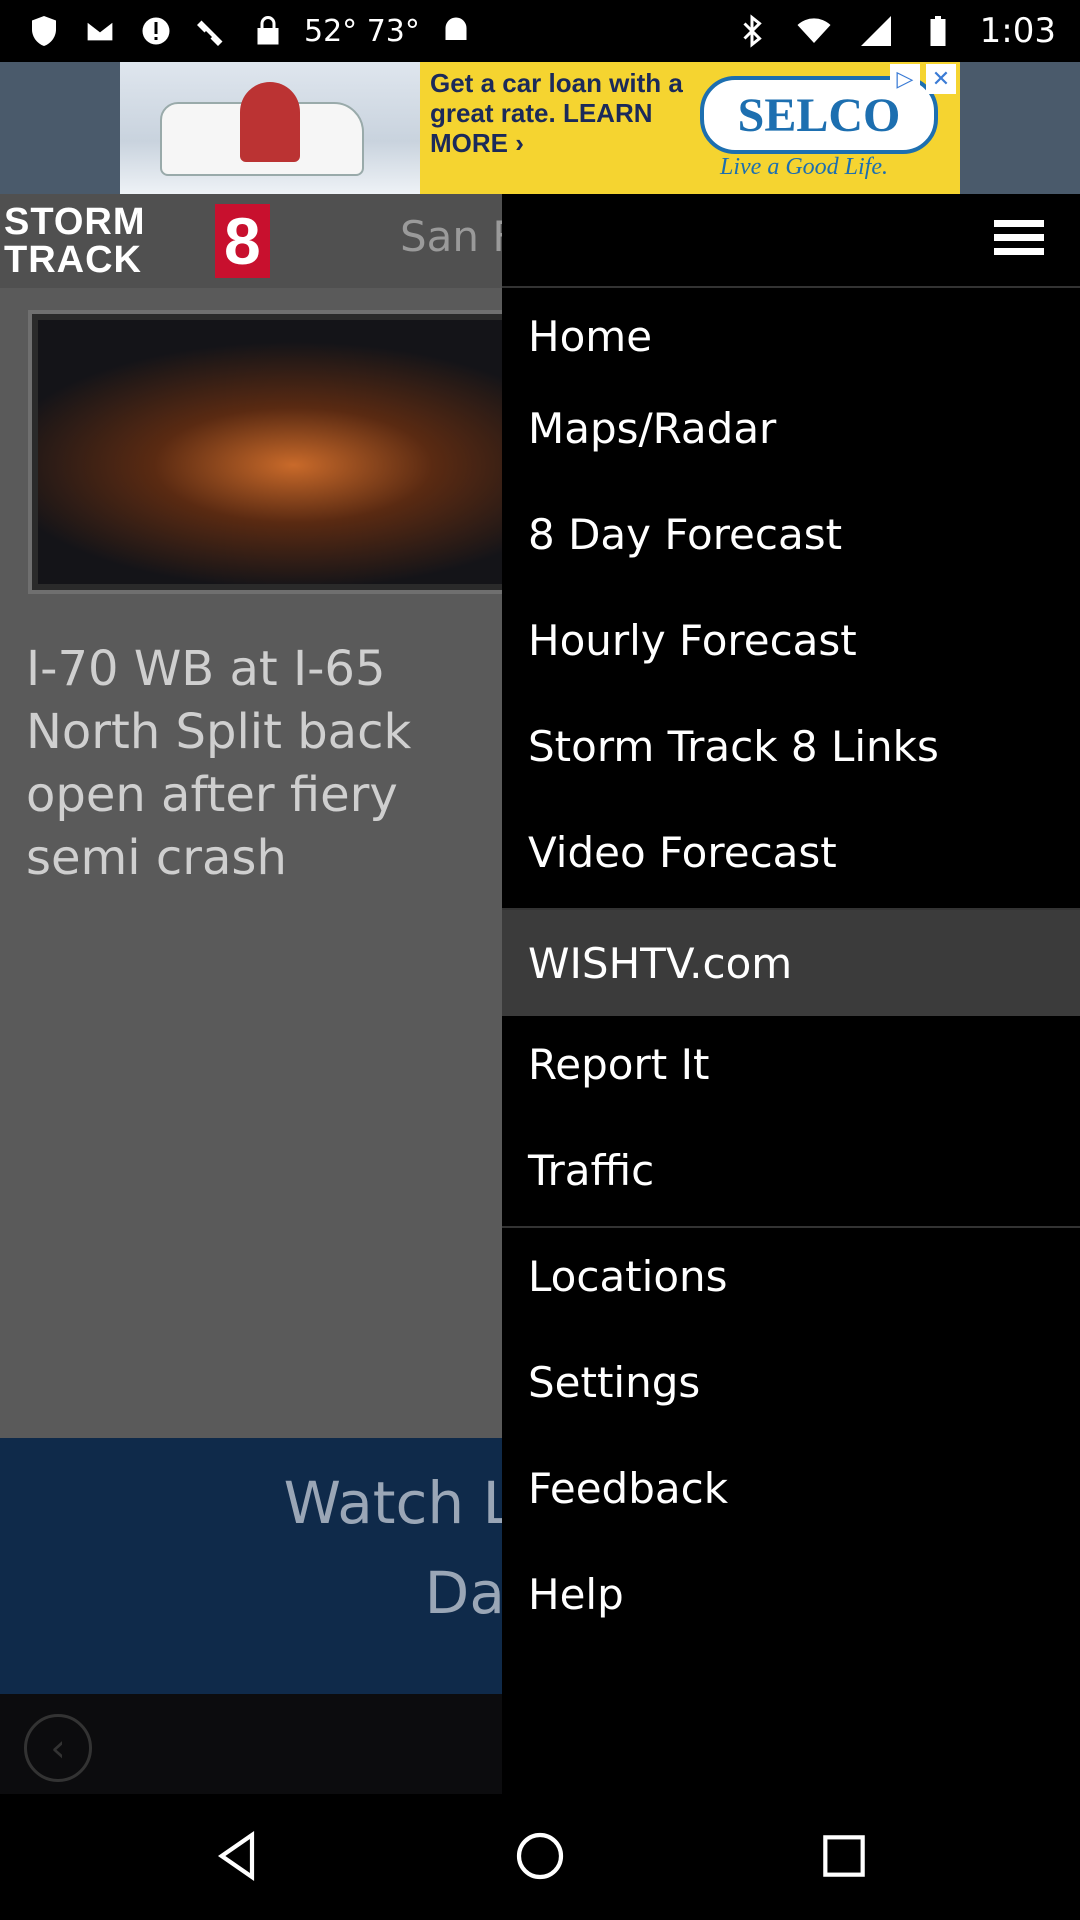 Image resolution: width=1080 pixels, height=1920 pixels. What do you see at coordinates (791, 428) in the screenshot?
I see `menu-item-maps-radar: Maps/Radar` at bounding box center [791, 428].